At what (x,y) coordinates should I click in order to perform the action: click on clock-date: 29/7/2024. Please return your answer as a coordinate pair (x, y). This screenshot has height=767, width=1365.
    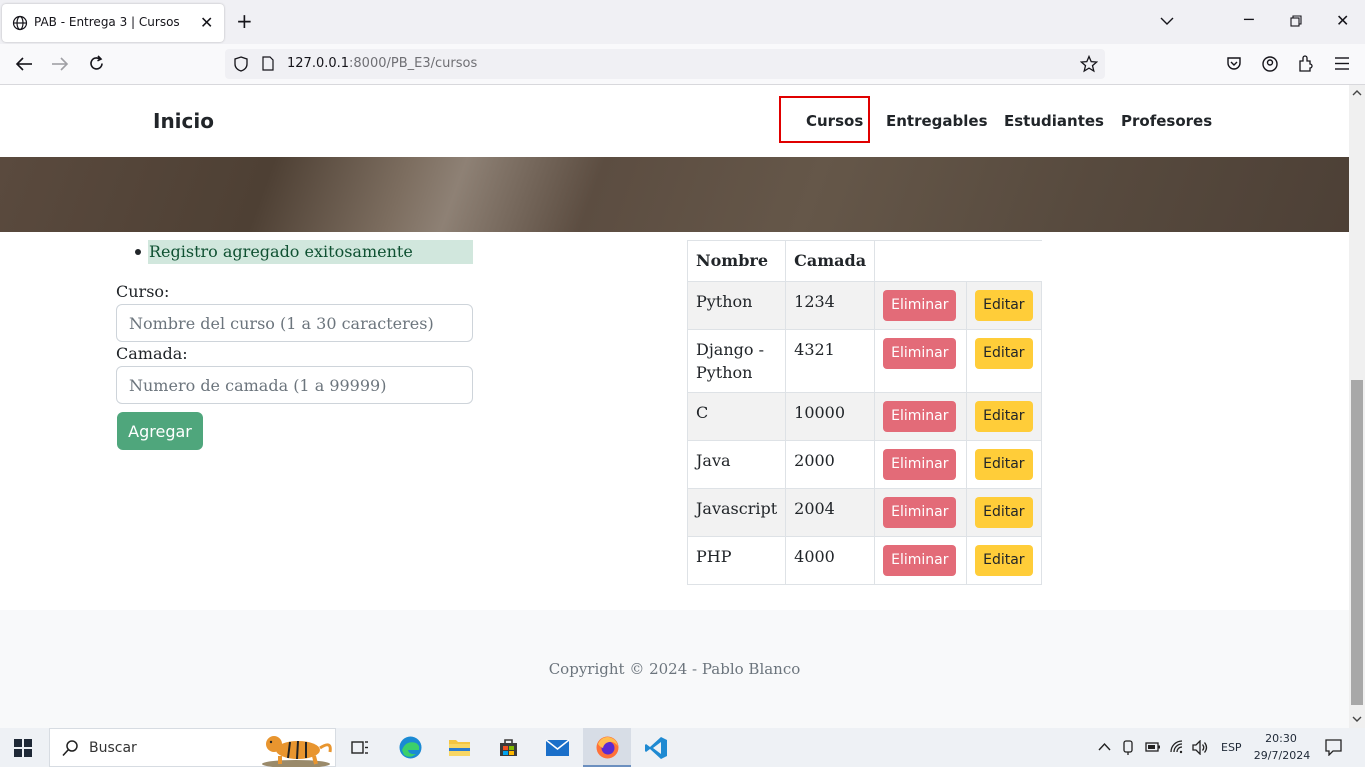
    Looking at the image, I should click on (1282, 755).